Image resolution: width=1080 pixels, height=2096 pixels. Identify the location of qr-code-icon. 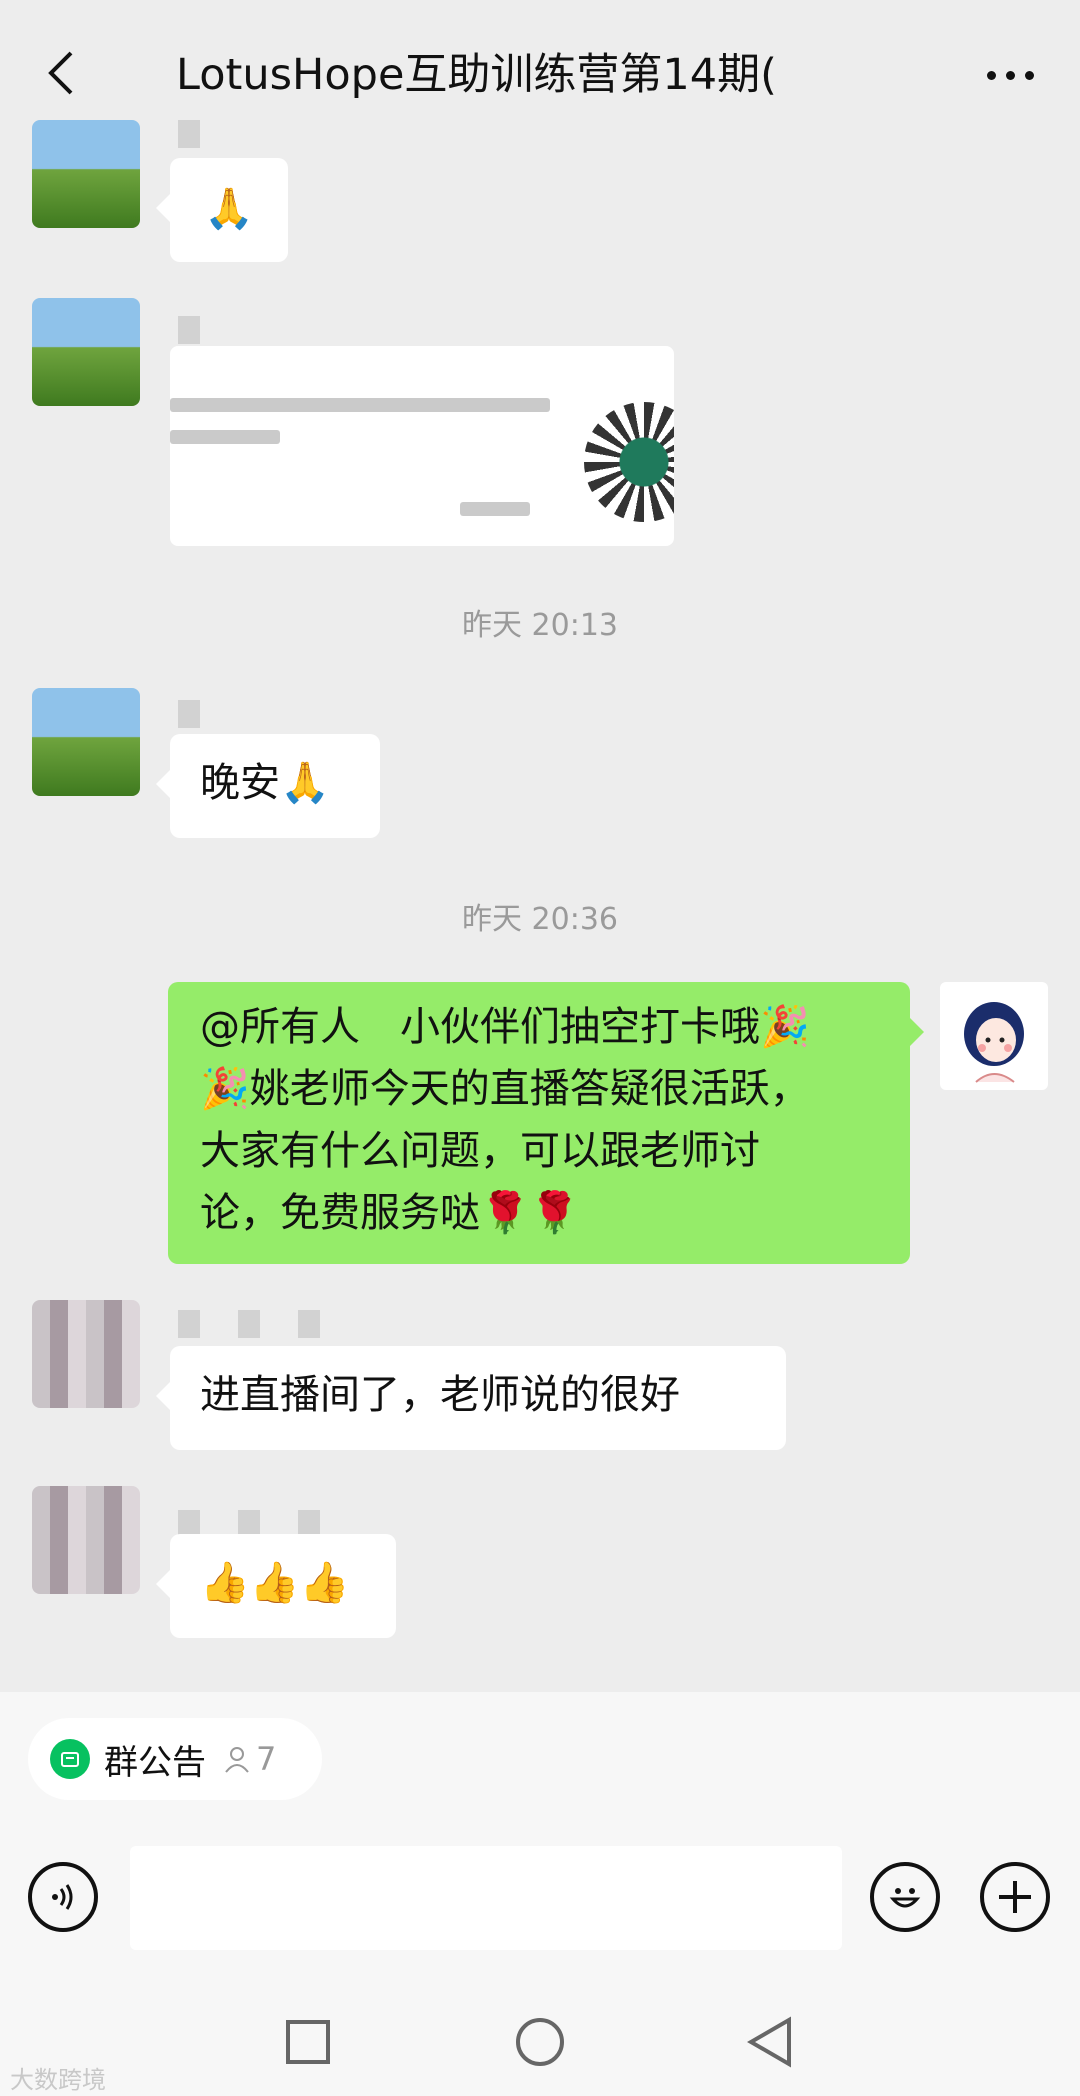
(629, 462).